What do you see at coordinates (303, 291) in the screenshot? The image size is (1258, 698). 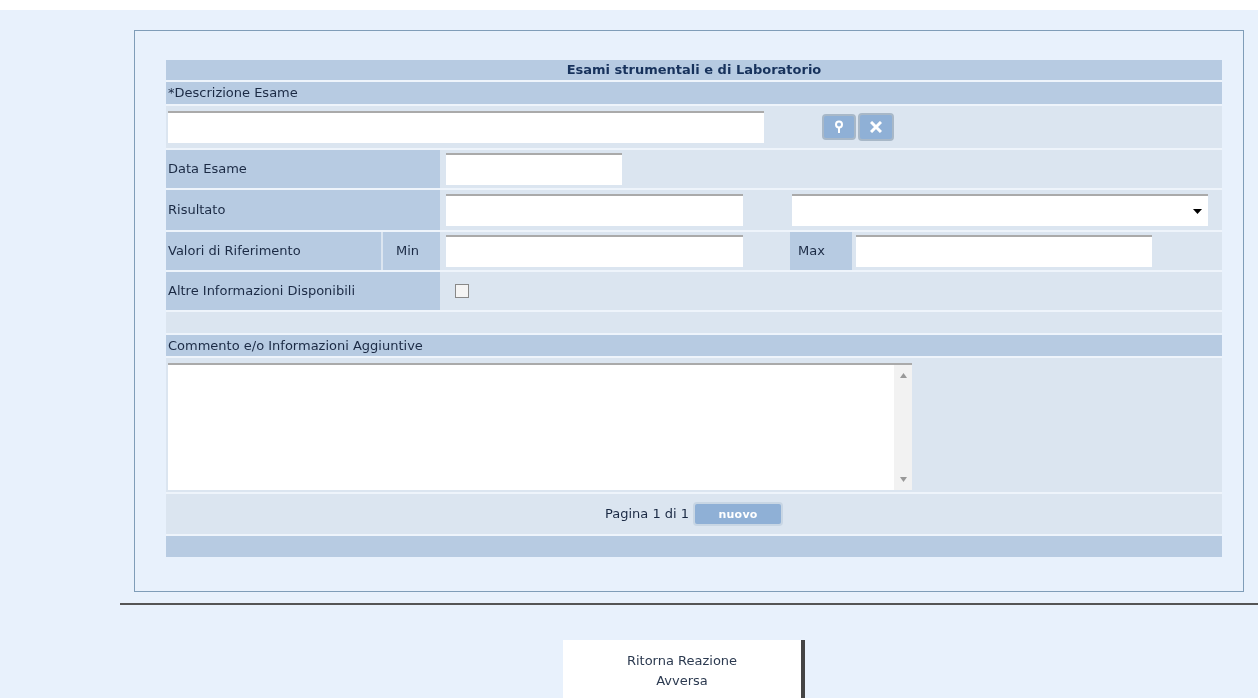 I see `field-label: Altre Informazioni Disponibili` at bounding box center [303, 291].